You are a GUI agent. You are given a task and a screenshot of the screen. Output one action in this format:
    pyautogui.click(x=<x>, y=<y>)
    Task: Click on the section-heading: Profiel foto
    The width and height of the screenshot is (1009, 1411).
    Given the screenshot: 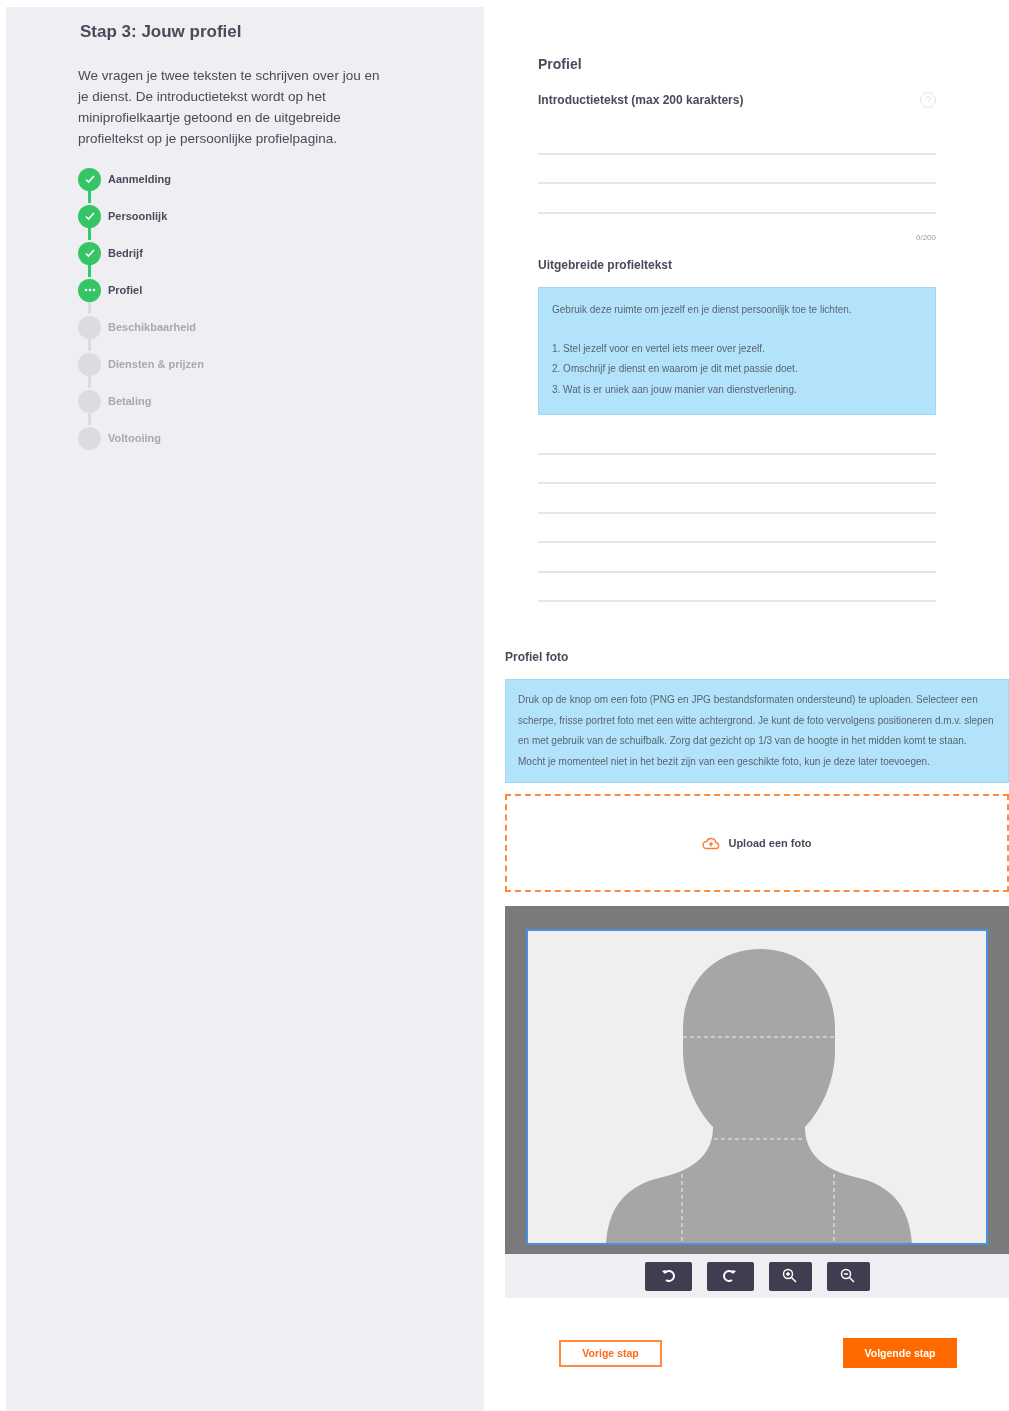 What is the action you would take?
    pyautogui.click(x=537, y=657)
    